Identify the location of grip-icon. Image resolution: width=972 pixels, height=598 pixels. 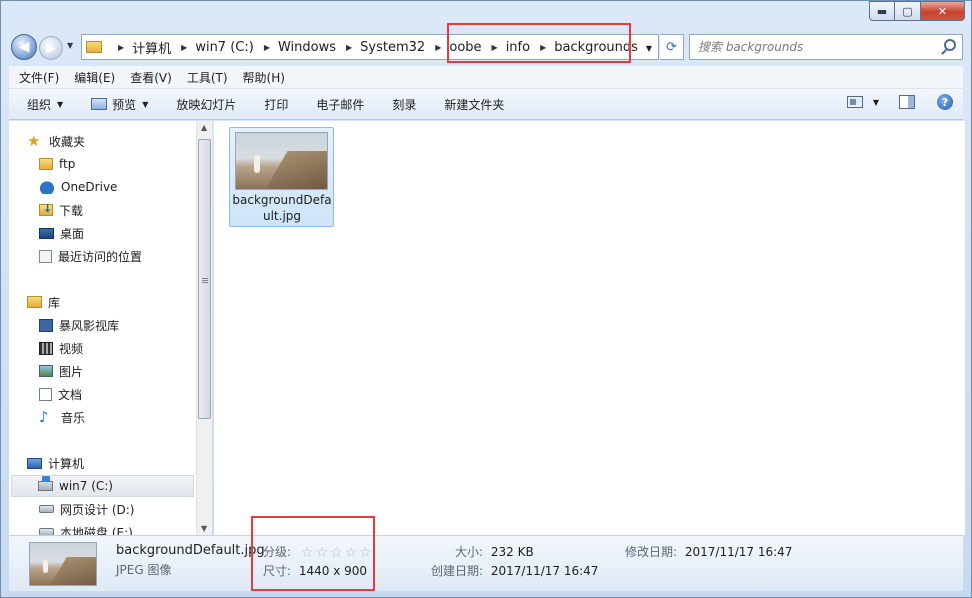
(205, 281).